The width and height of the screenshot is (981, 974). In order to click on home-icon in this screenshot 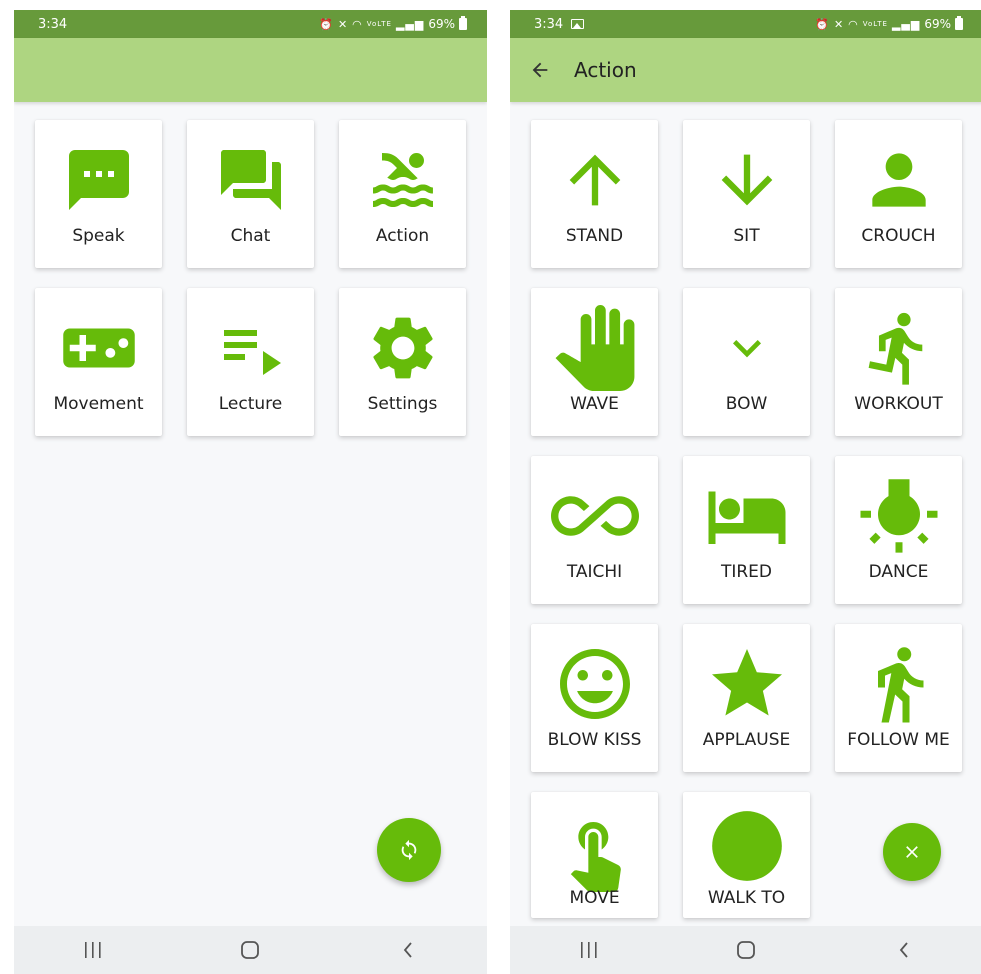, I will do `click(746, 950)`.